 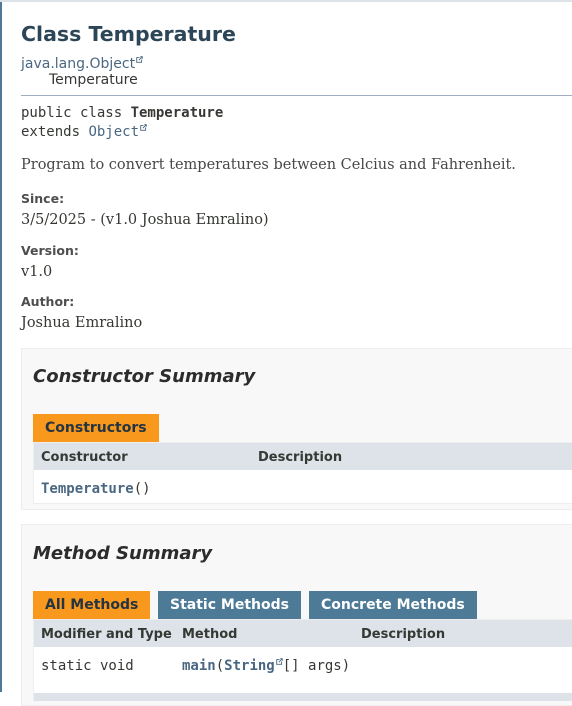 I want to click on tab-concrete-methods: Concrete Methods, so click(x=393, y=605).